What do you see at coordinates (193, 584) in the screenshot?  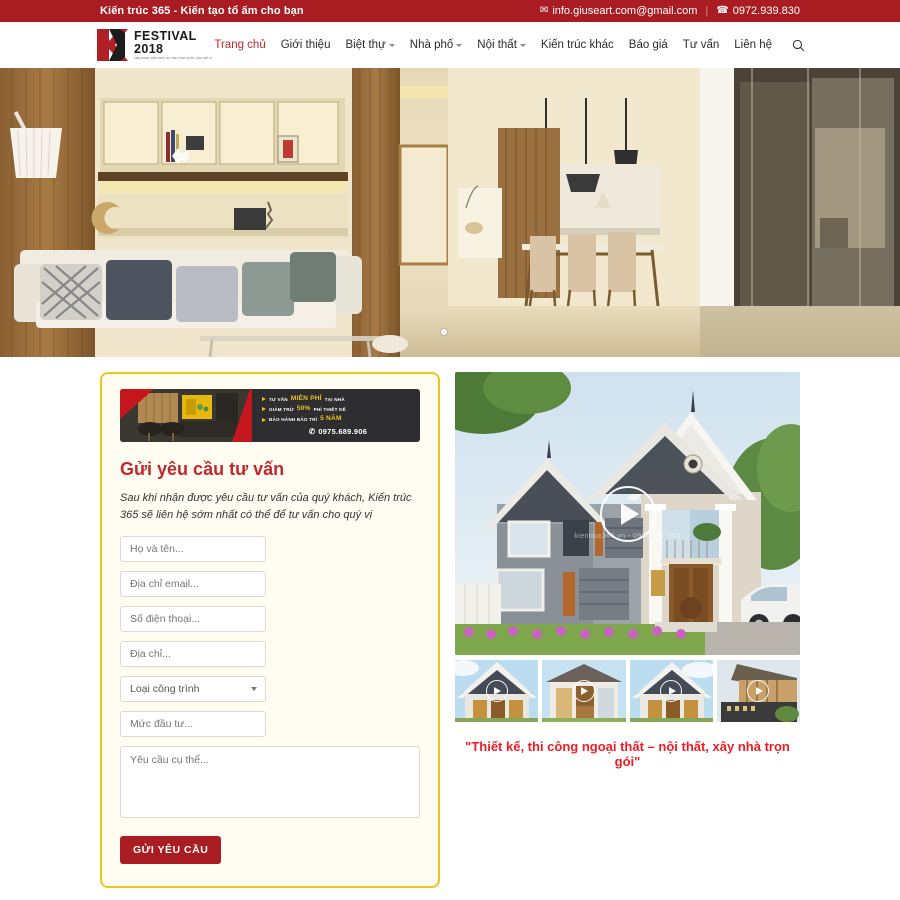 I see `email-input` at bounding box center [193, 584].